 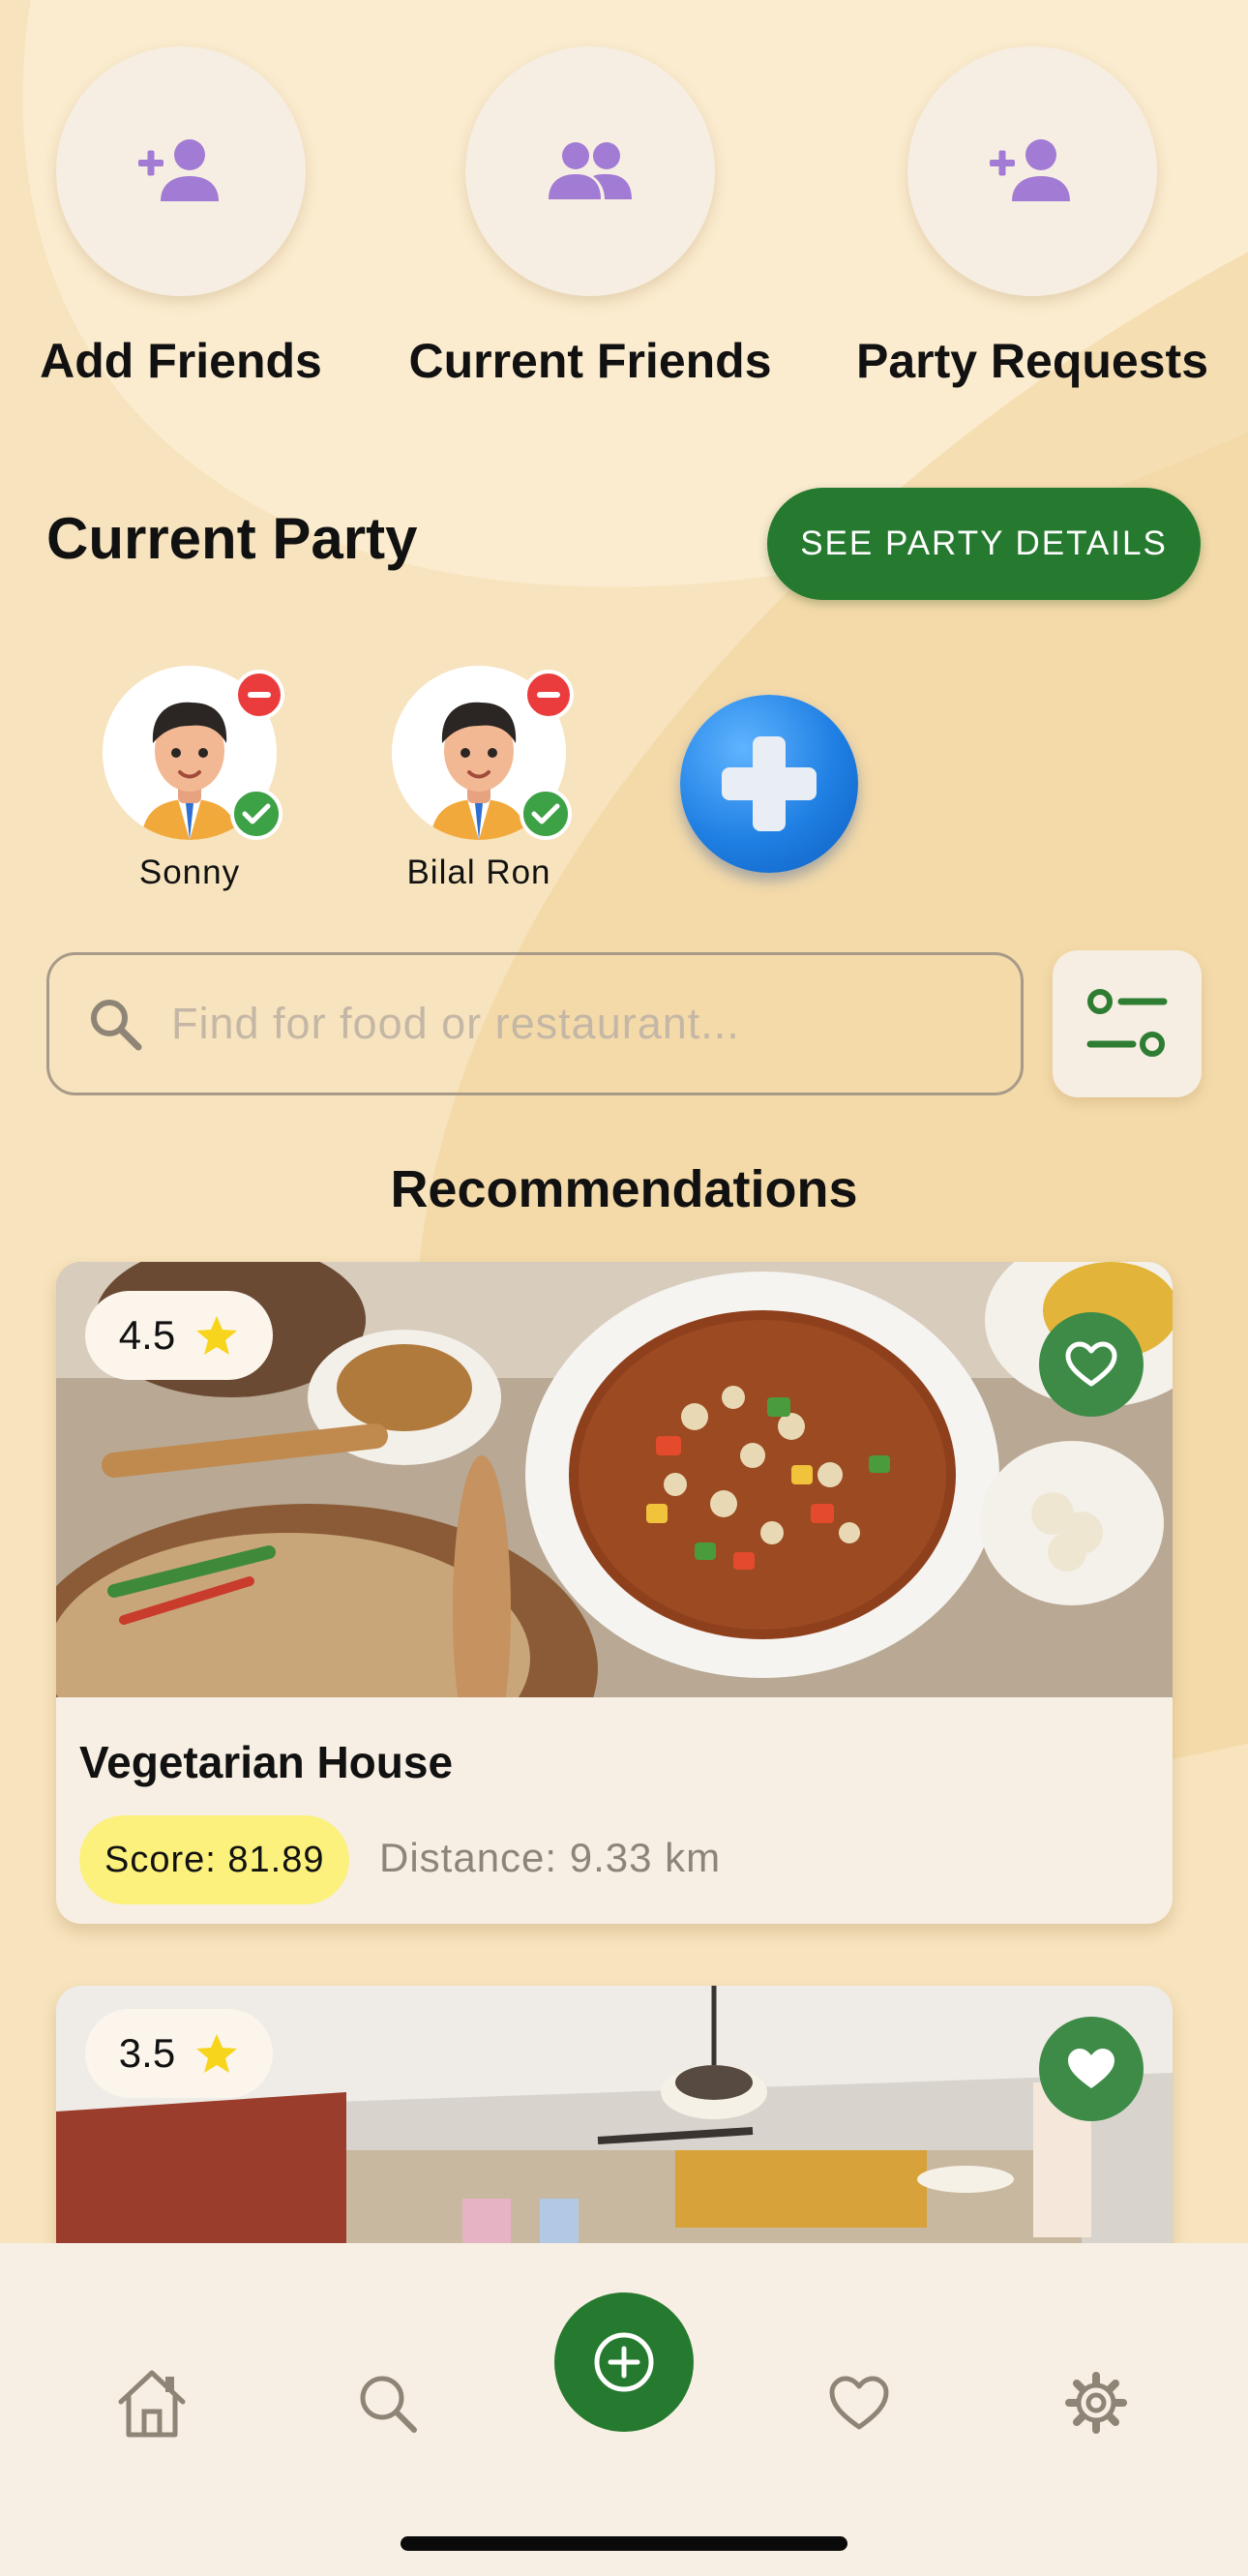 I want to click on group-icon, so click(x=590, y=170).